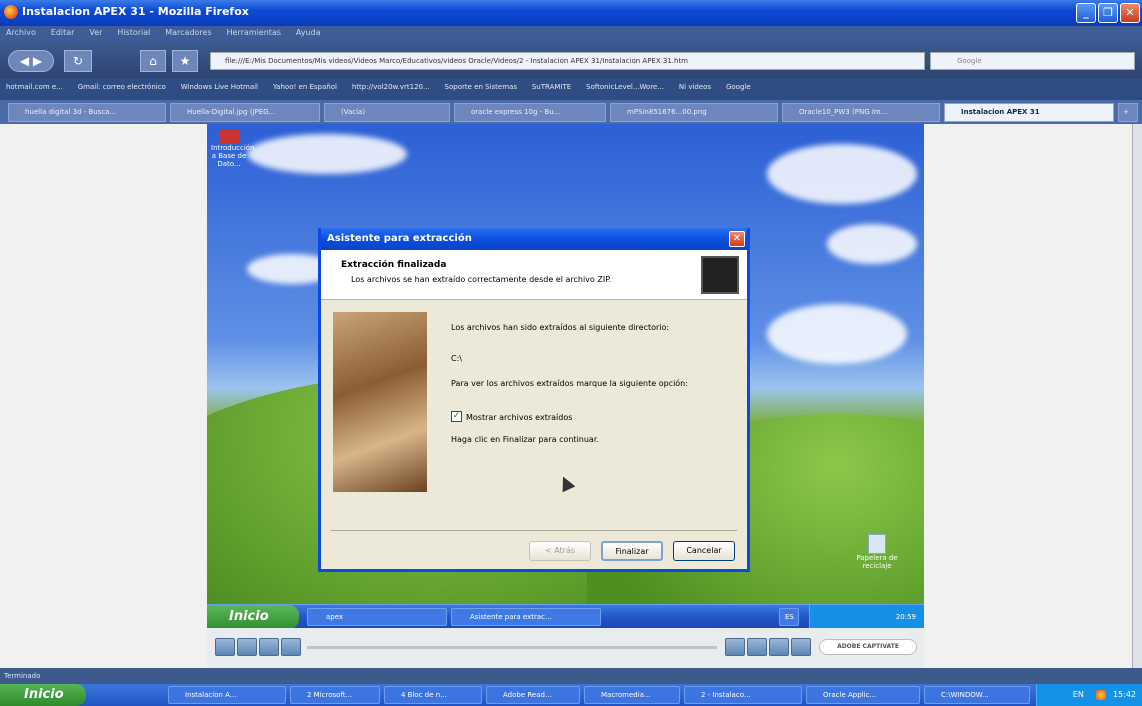 The image size is (1142, 706). I want to click on system-tray: EN 15:42, so click(1089, 695).